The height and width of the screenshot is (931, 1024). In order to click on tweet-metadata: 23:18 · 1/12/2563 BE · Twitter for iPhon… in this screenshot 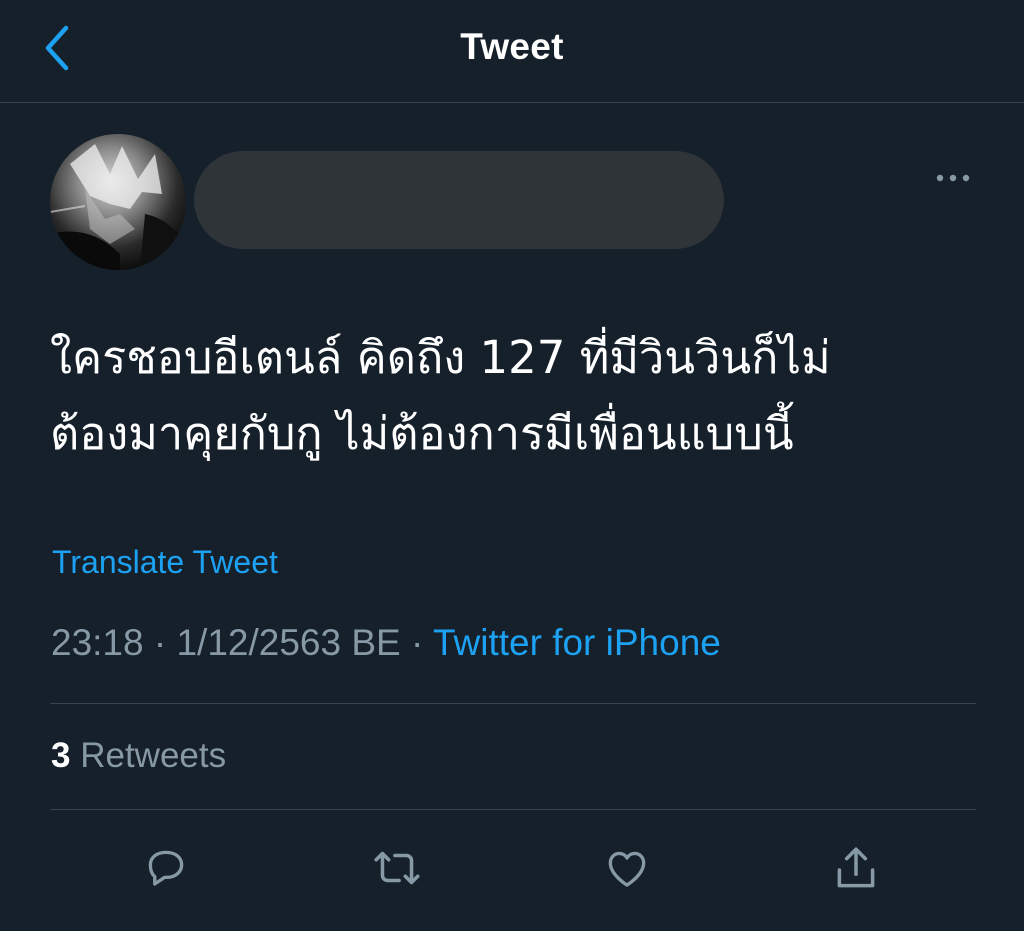, I will do `click(386, 643)`.